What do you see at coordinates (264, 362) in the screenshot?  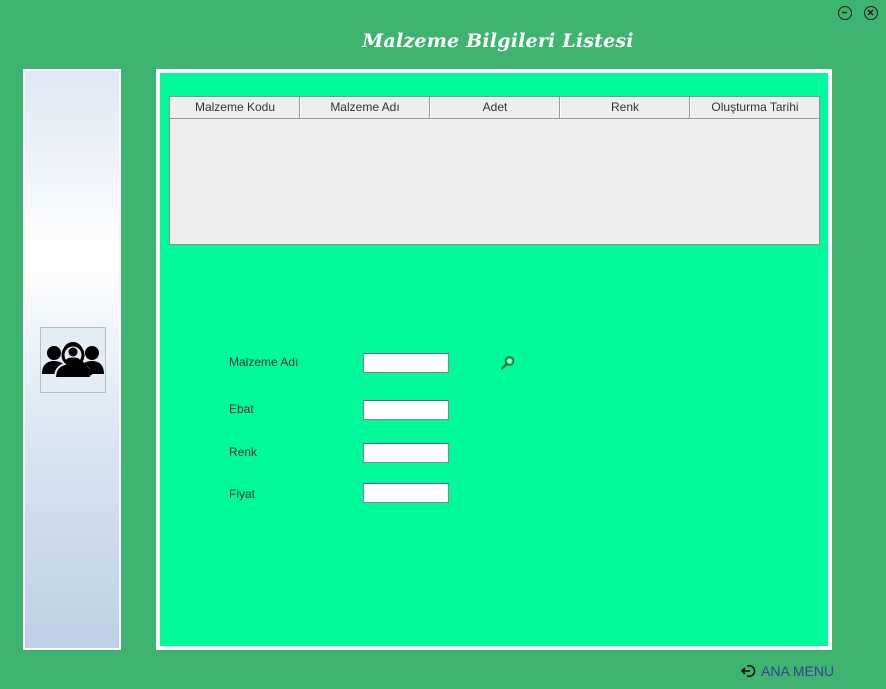 I see `malzeme-adi-label: Malzeme Adı` at bounding box center [264, 362].